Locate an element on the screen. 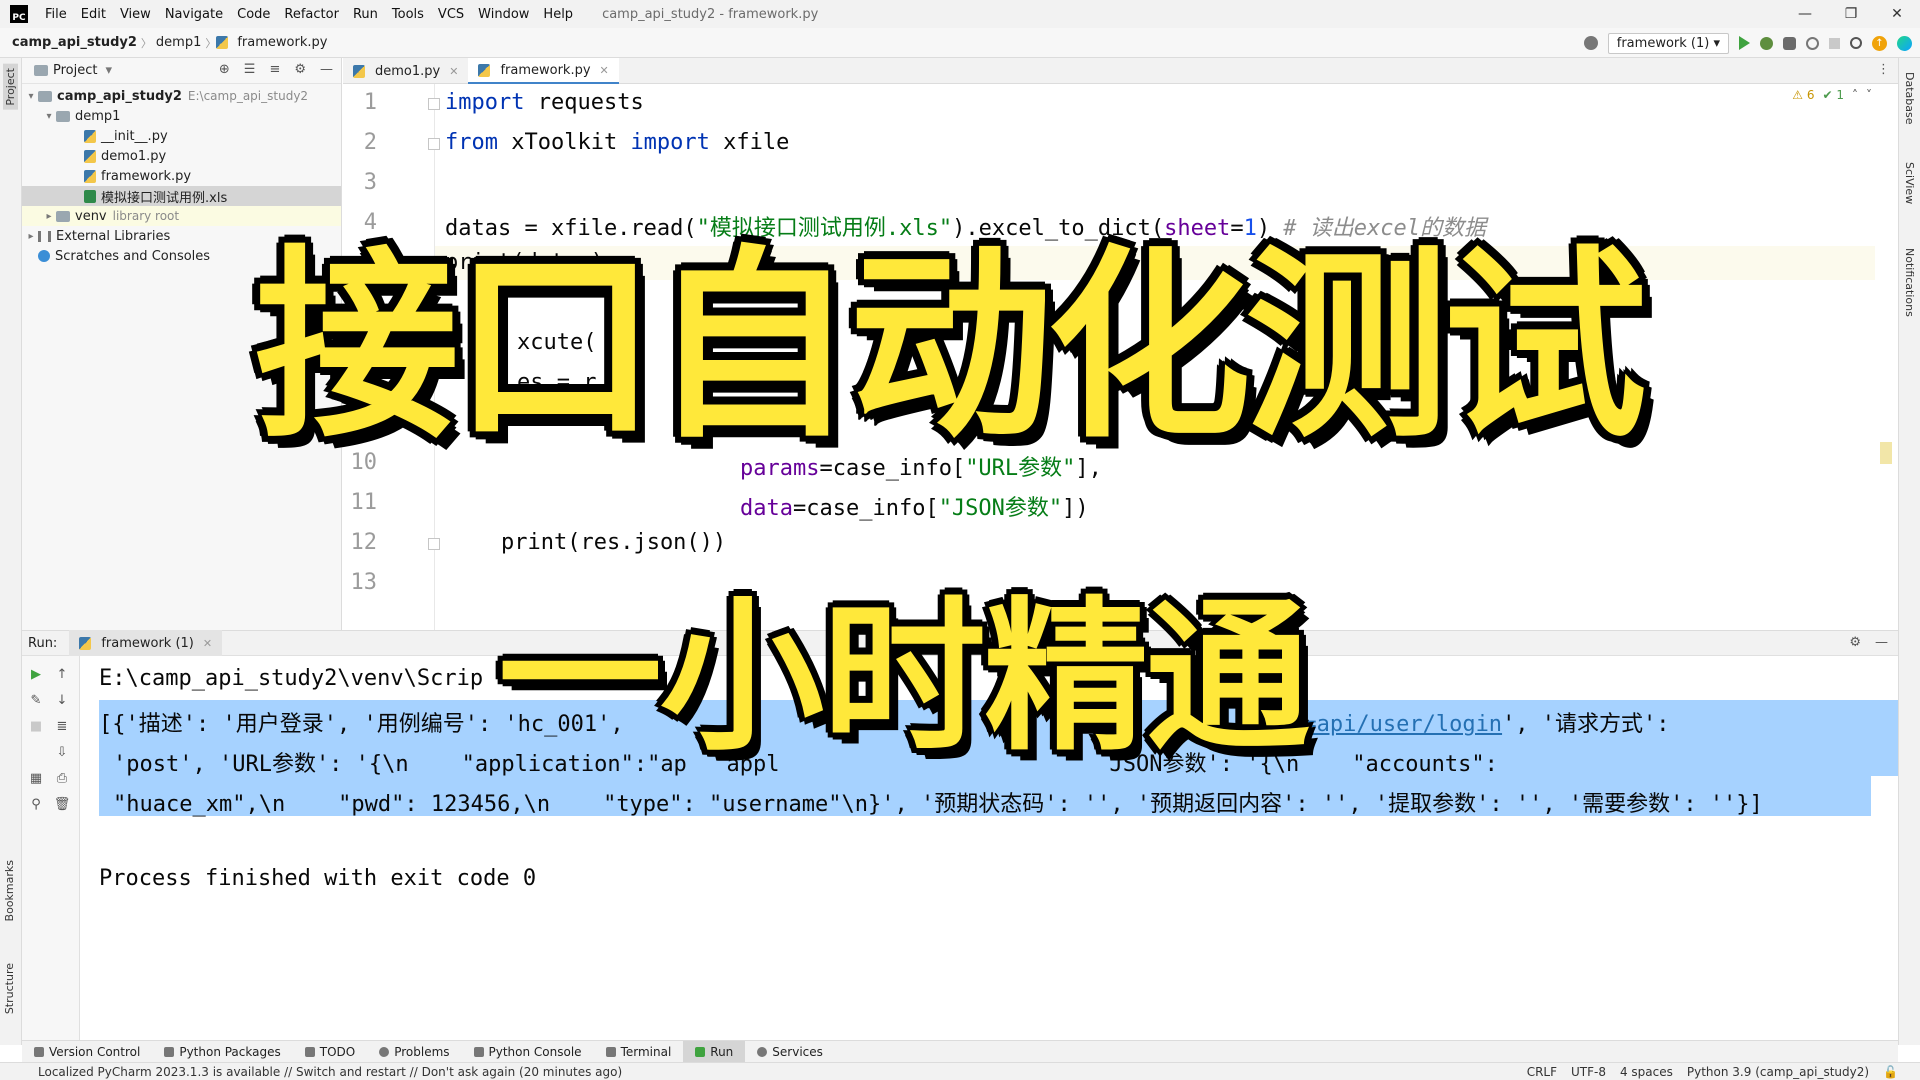  notifications-tool-button: Notifications is located at coordinates (1909, 282).